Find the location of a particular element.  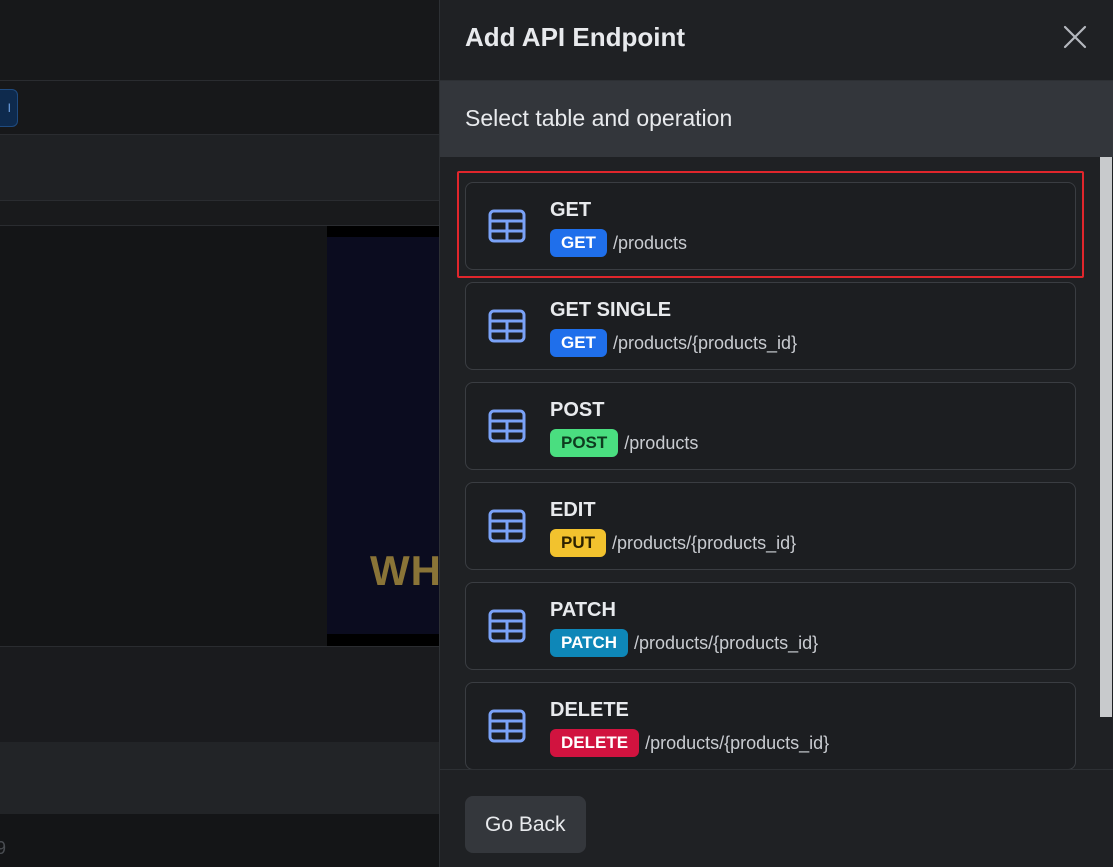

endpoint-name: PATCH is located at coordinates (583, 610).